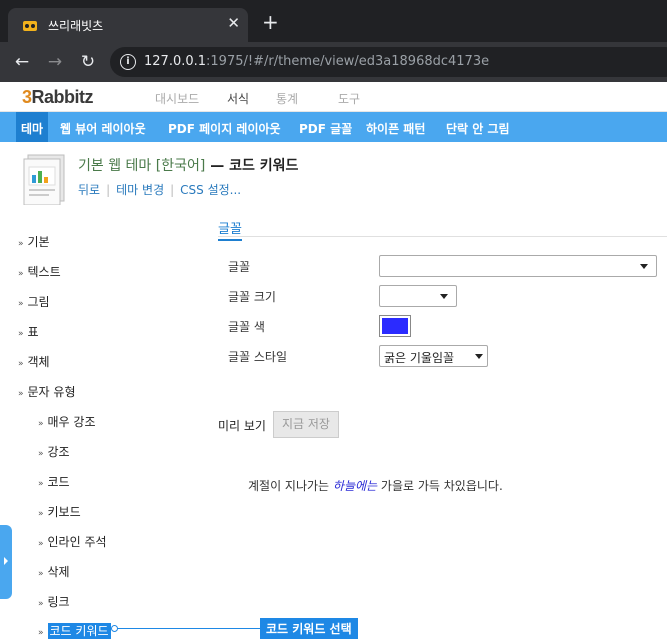 The image size is (667, 644). I want to click on font-style-select: 굵은 기울임꼴, so click(433, 356).